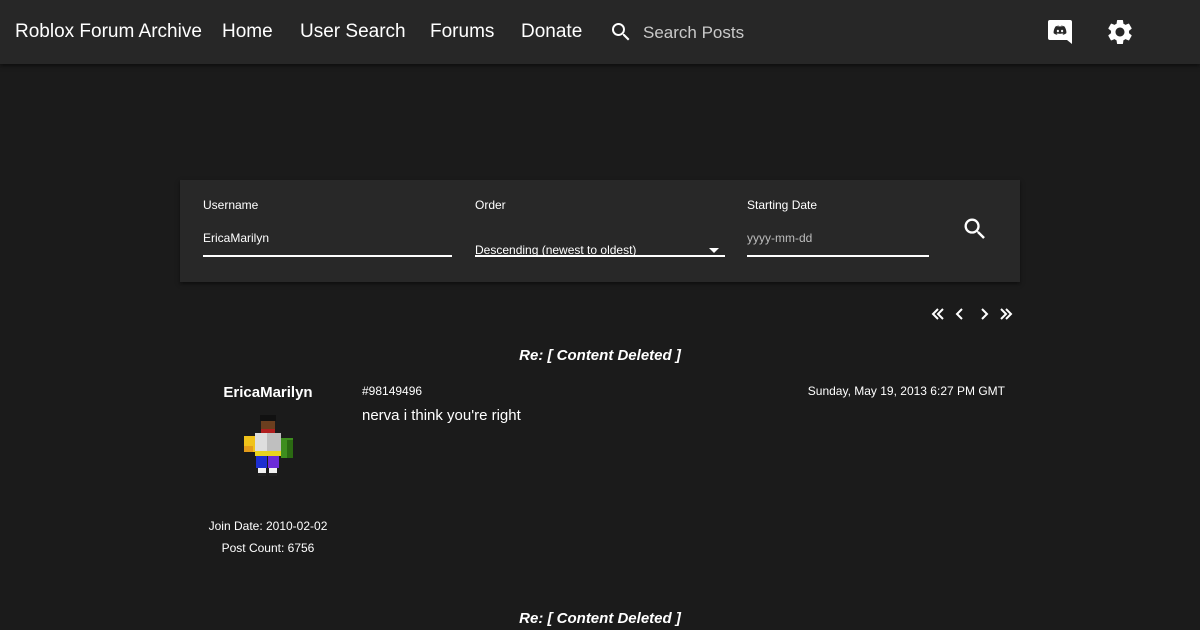 The width and height of the screenshot is (1200, 630). What do you see at coordinates (600, 241) in the screenshot?
I see `order-select: Descending (newest to oldest)` at bounding box center [600, 241].